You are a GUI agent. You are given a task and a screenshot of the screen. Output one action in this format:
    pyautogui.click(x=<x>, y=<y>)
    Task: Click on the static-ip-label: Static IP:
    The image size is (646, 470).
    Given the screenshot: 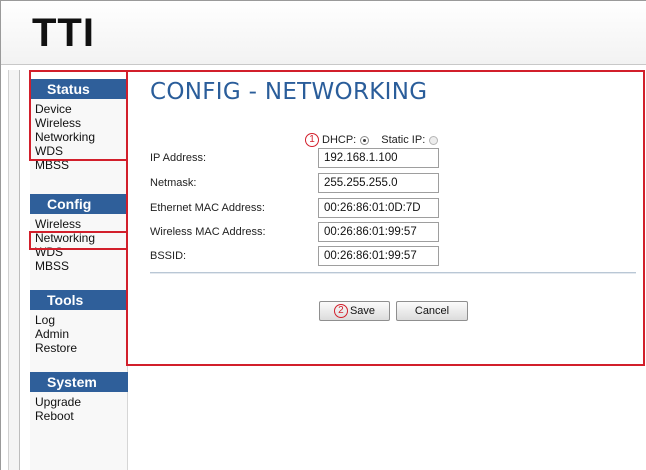 What is the action you would take?
    pyautogui.click(x=403, y=140)
    